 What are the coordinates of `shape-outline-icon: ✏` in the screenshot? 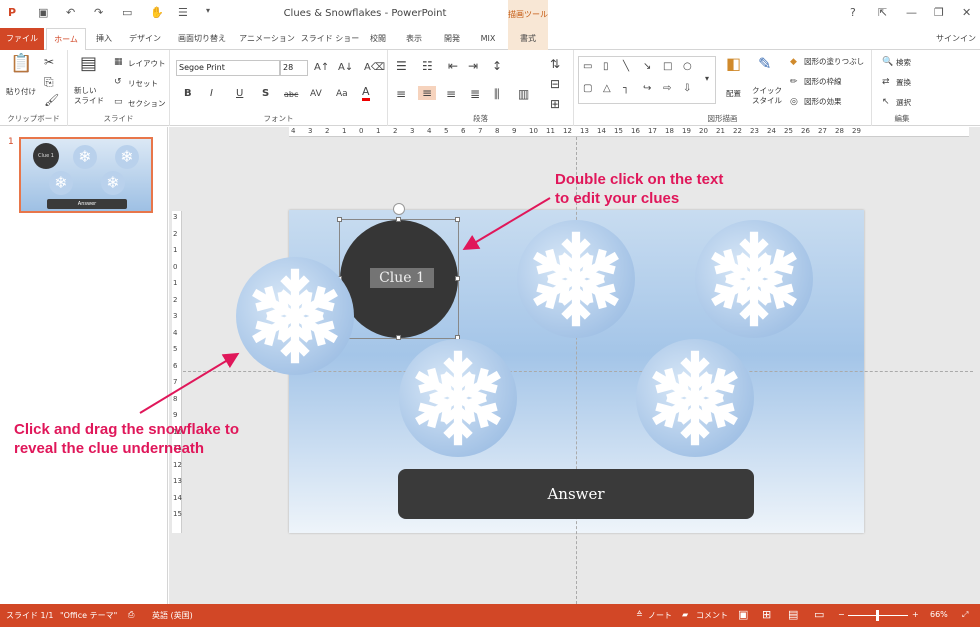 It's located at (794, 82).